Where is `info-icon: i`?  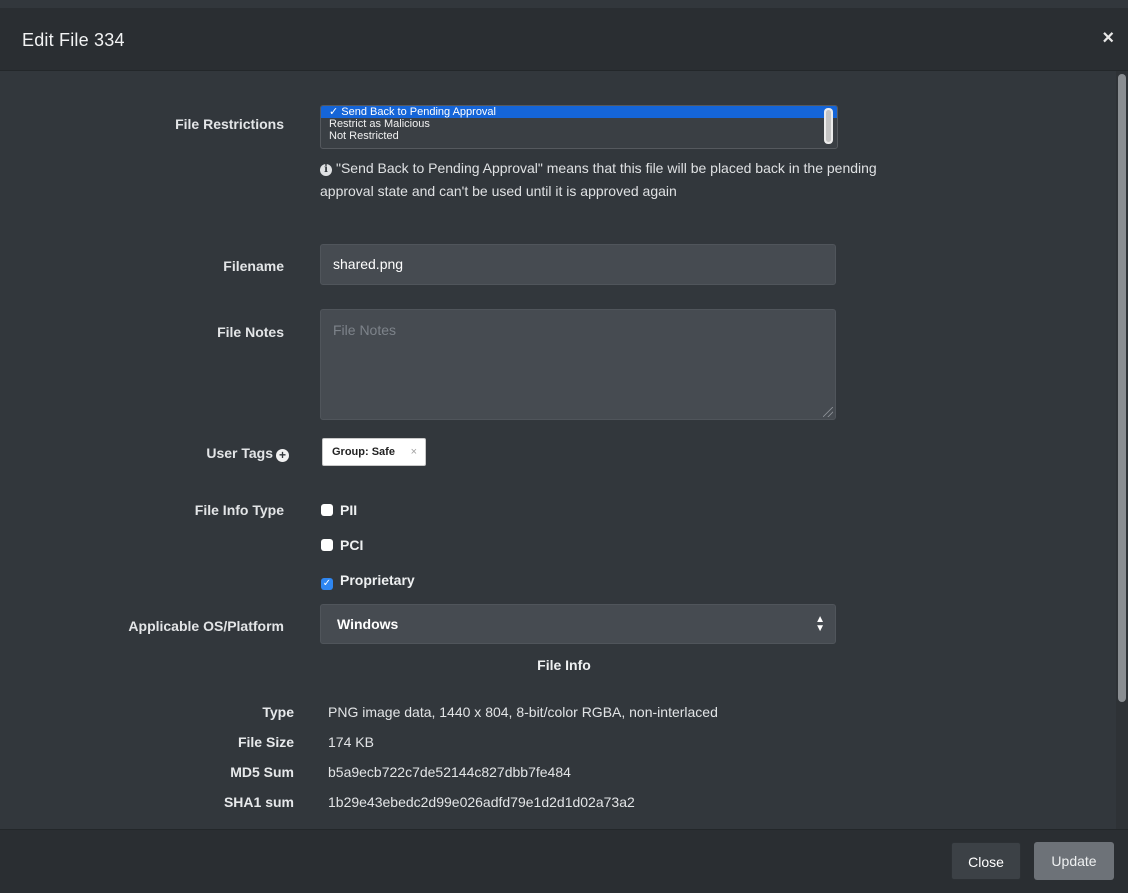
info-icon: i is located at coordinates (326, 170).